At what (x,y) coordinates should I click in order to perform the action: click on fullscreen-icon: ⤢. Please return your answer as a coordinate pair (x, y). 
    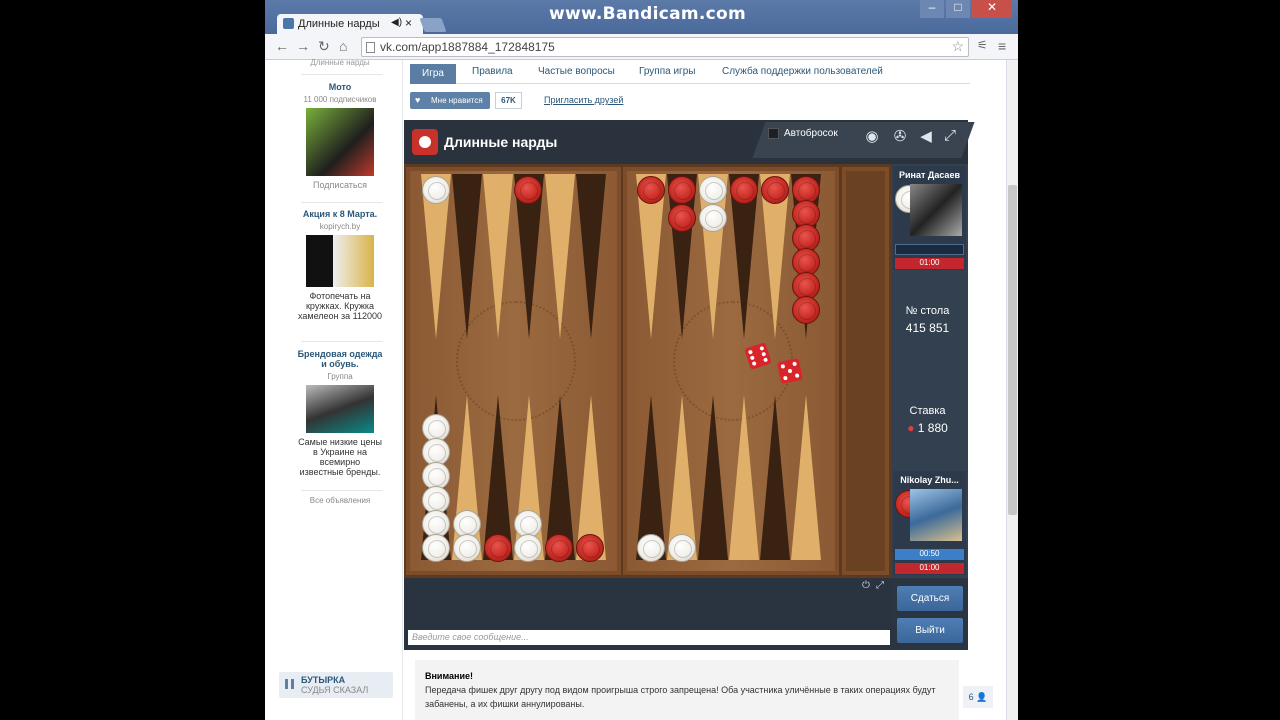
    Looking at the image, I should click on (950, 137).